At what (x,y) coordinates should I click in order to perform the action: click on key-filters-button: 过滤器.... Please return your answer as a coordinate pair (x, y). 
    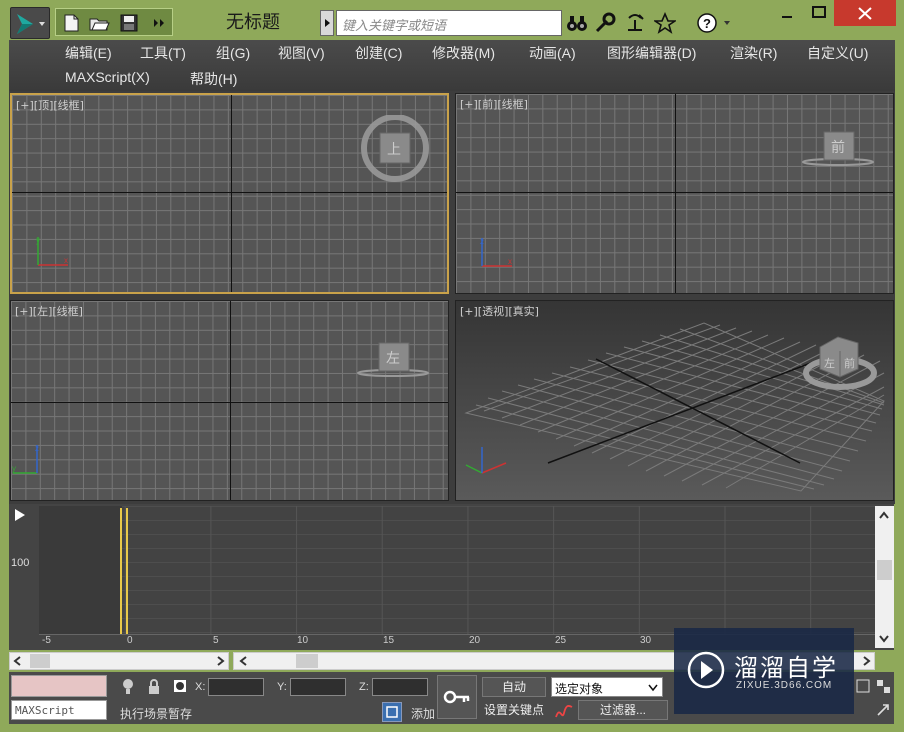
    Looking at the image, I should click on (623, 710).